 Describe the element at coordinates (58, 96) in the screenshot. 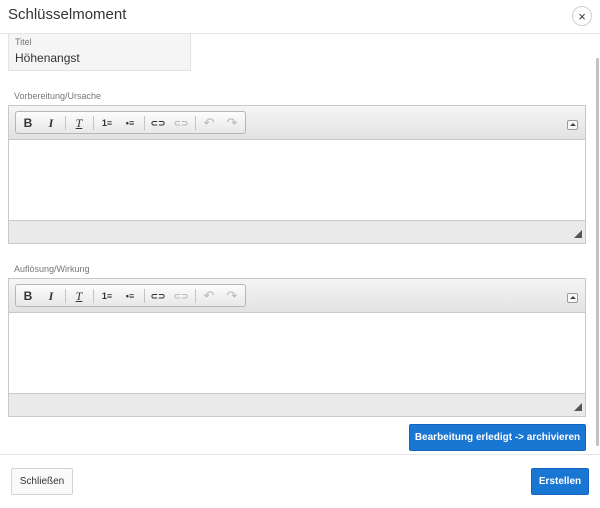

I see `editor-label-preparation: Vorbereitung/Ursache` at that location.